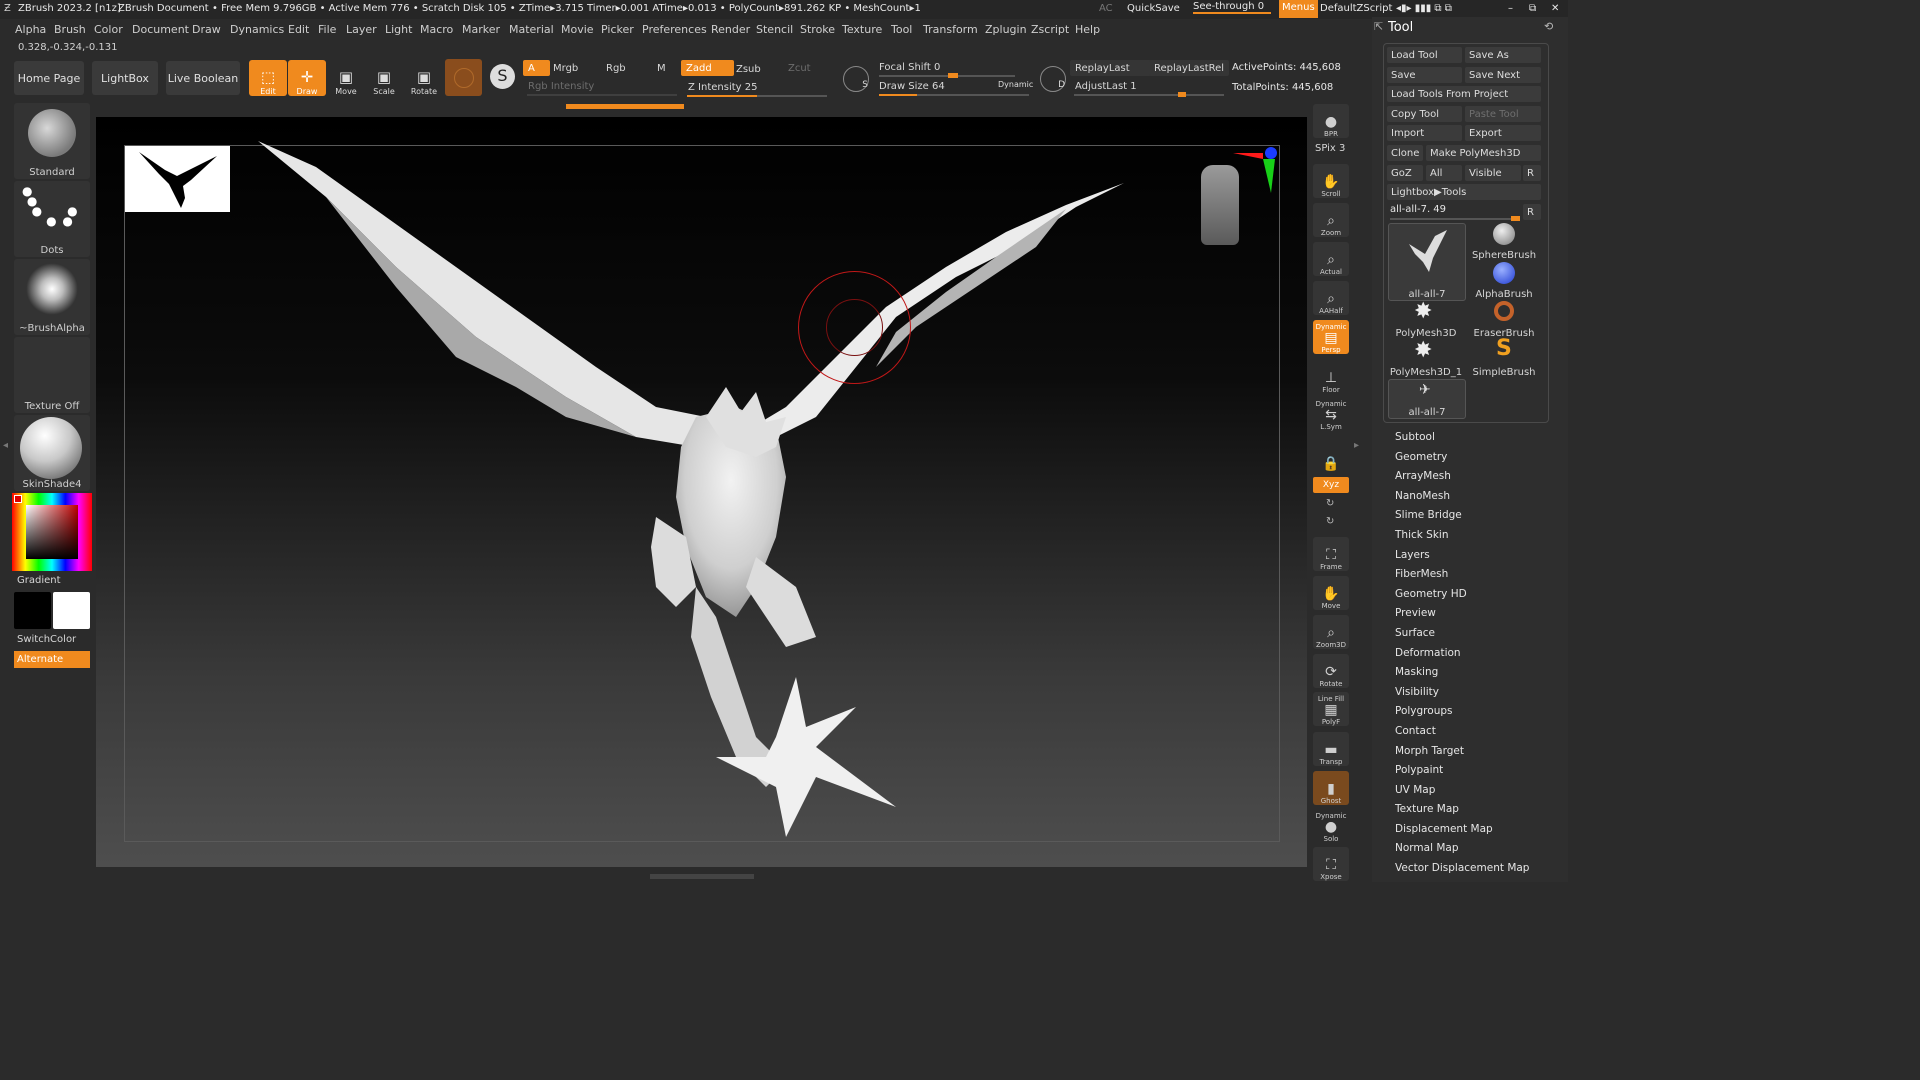 This screenshot has width=1920, height=1080. Describe the element at coordinates (1053, 79) in the screenshot. I see `dots-d-toggle: D` at that location.